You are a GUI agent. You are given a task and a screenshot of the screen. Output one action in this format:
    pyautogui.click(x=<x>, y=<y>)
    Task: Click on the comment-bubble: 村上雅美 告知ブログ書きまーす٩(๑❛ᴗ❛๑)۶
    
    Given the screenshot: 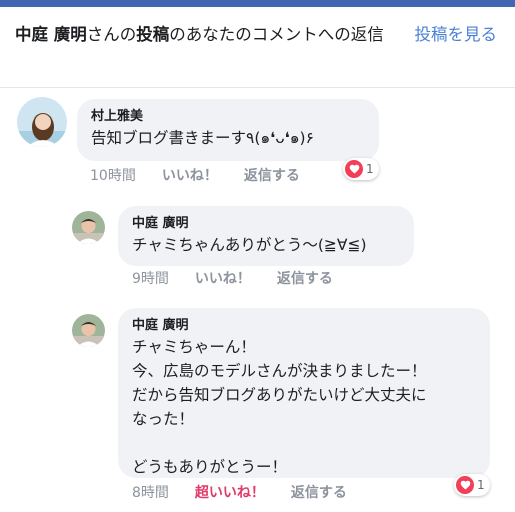 What is the action you would take?
    pyautogui.click(x=228, y=130)
    